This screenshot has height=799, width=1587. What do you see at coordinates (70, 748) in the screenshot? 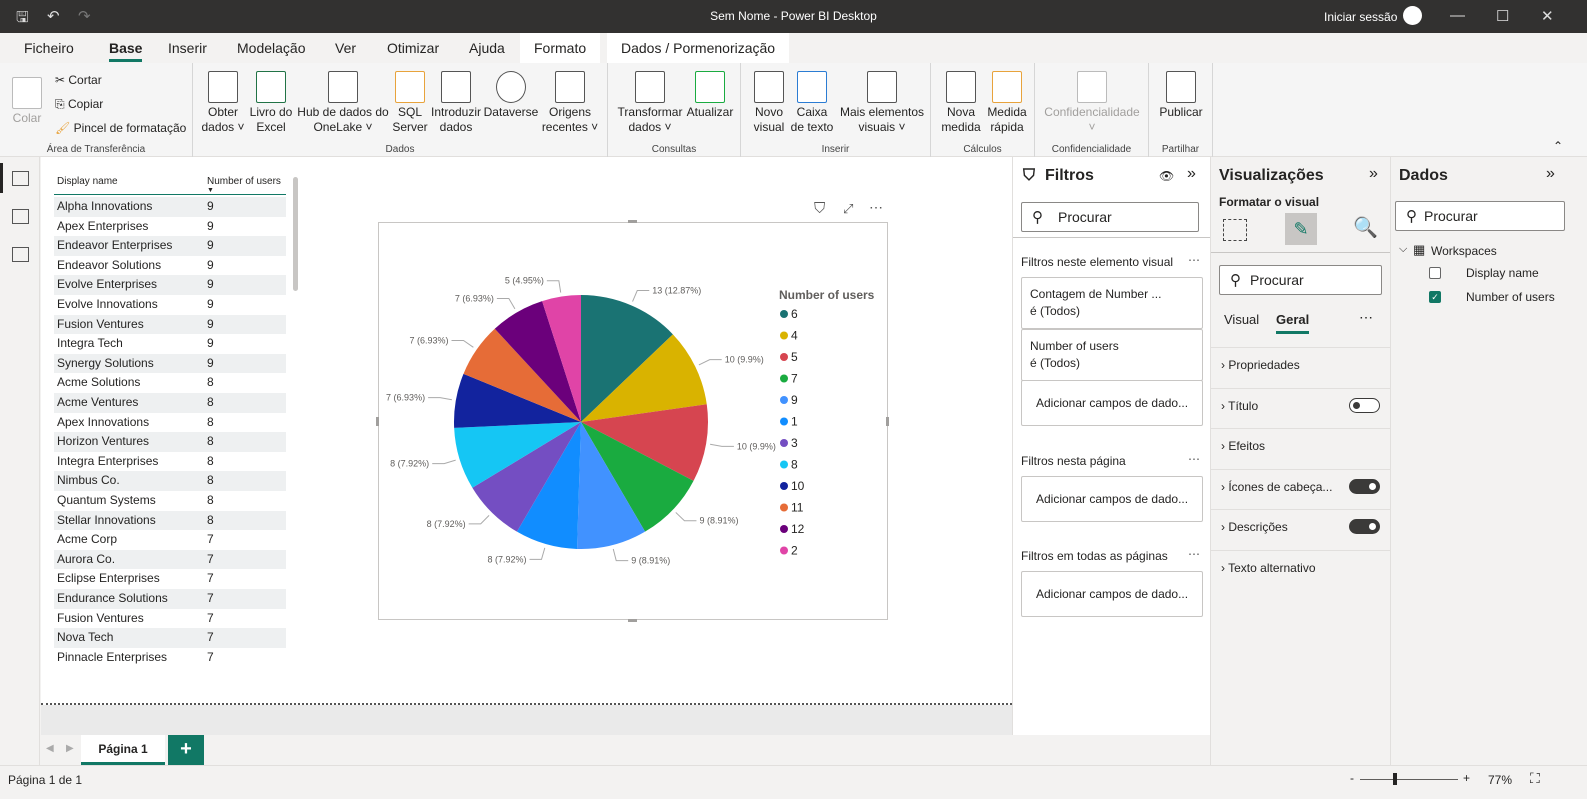
I see `next-page-icon: ▶` at bounding box center [70, 748].